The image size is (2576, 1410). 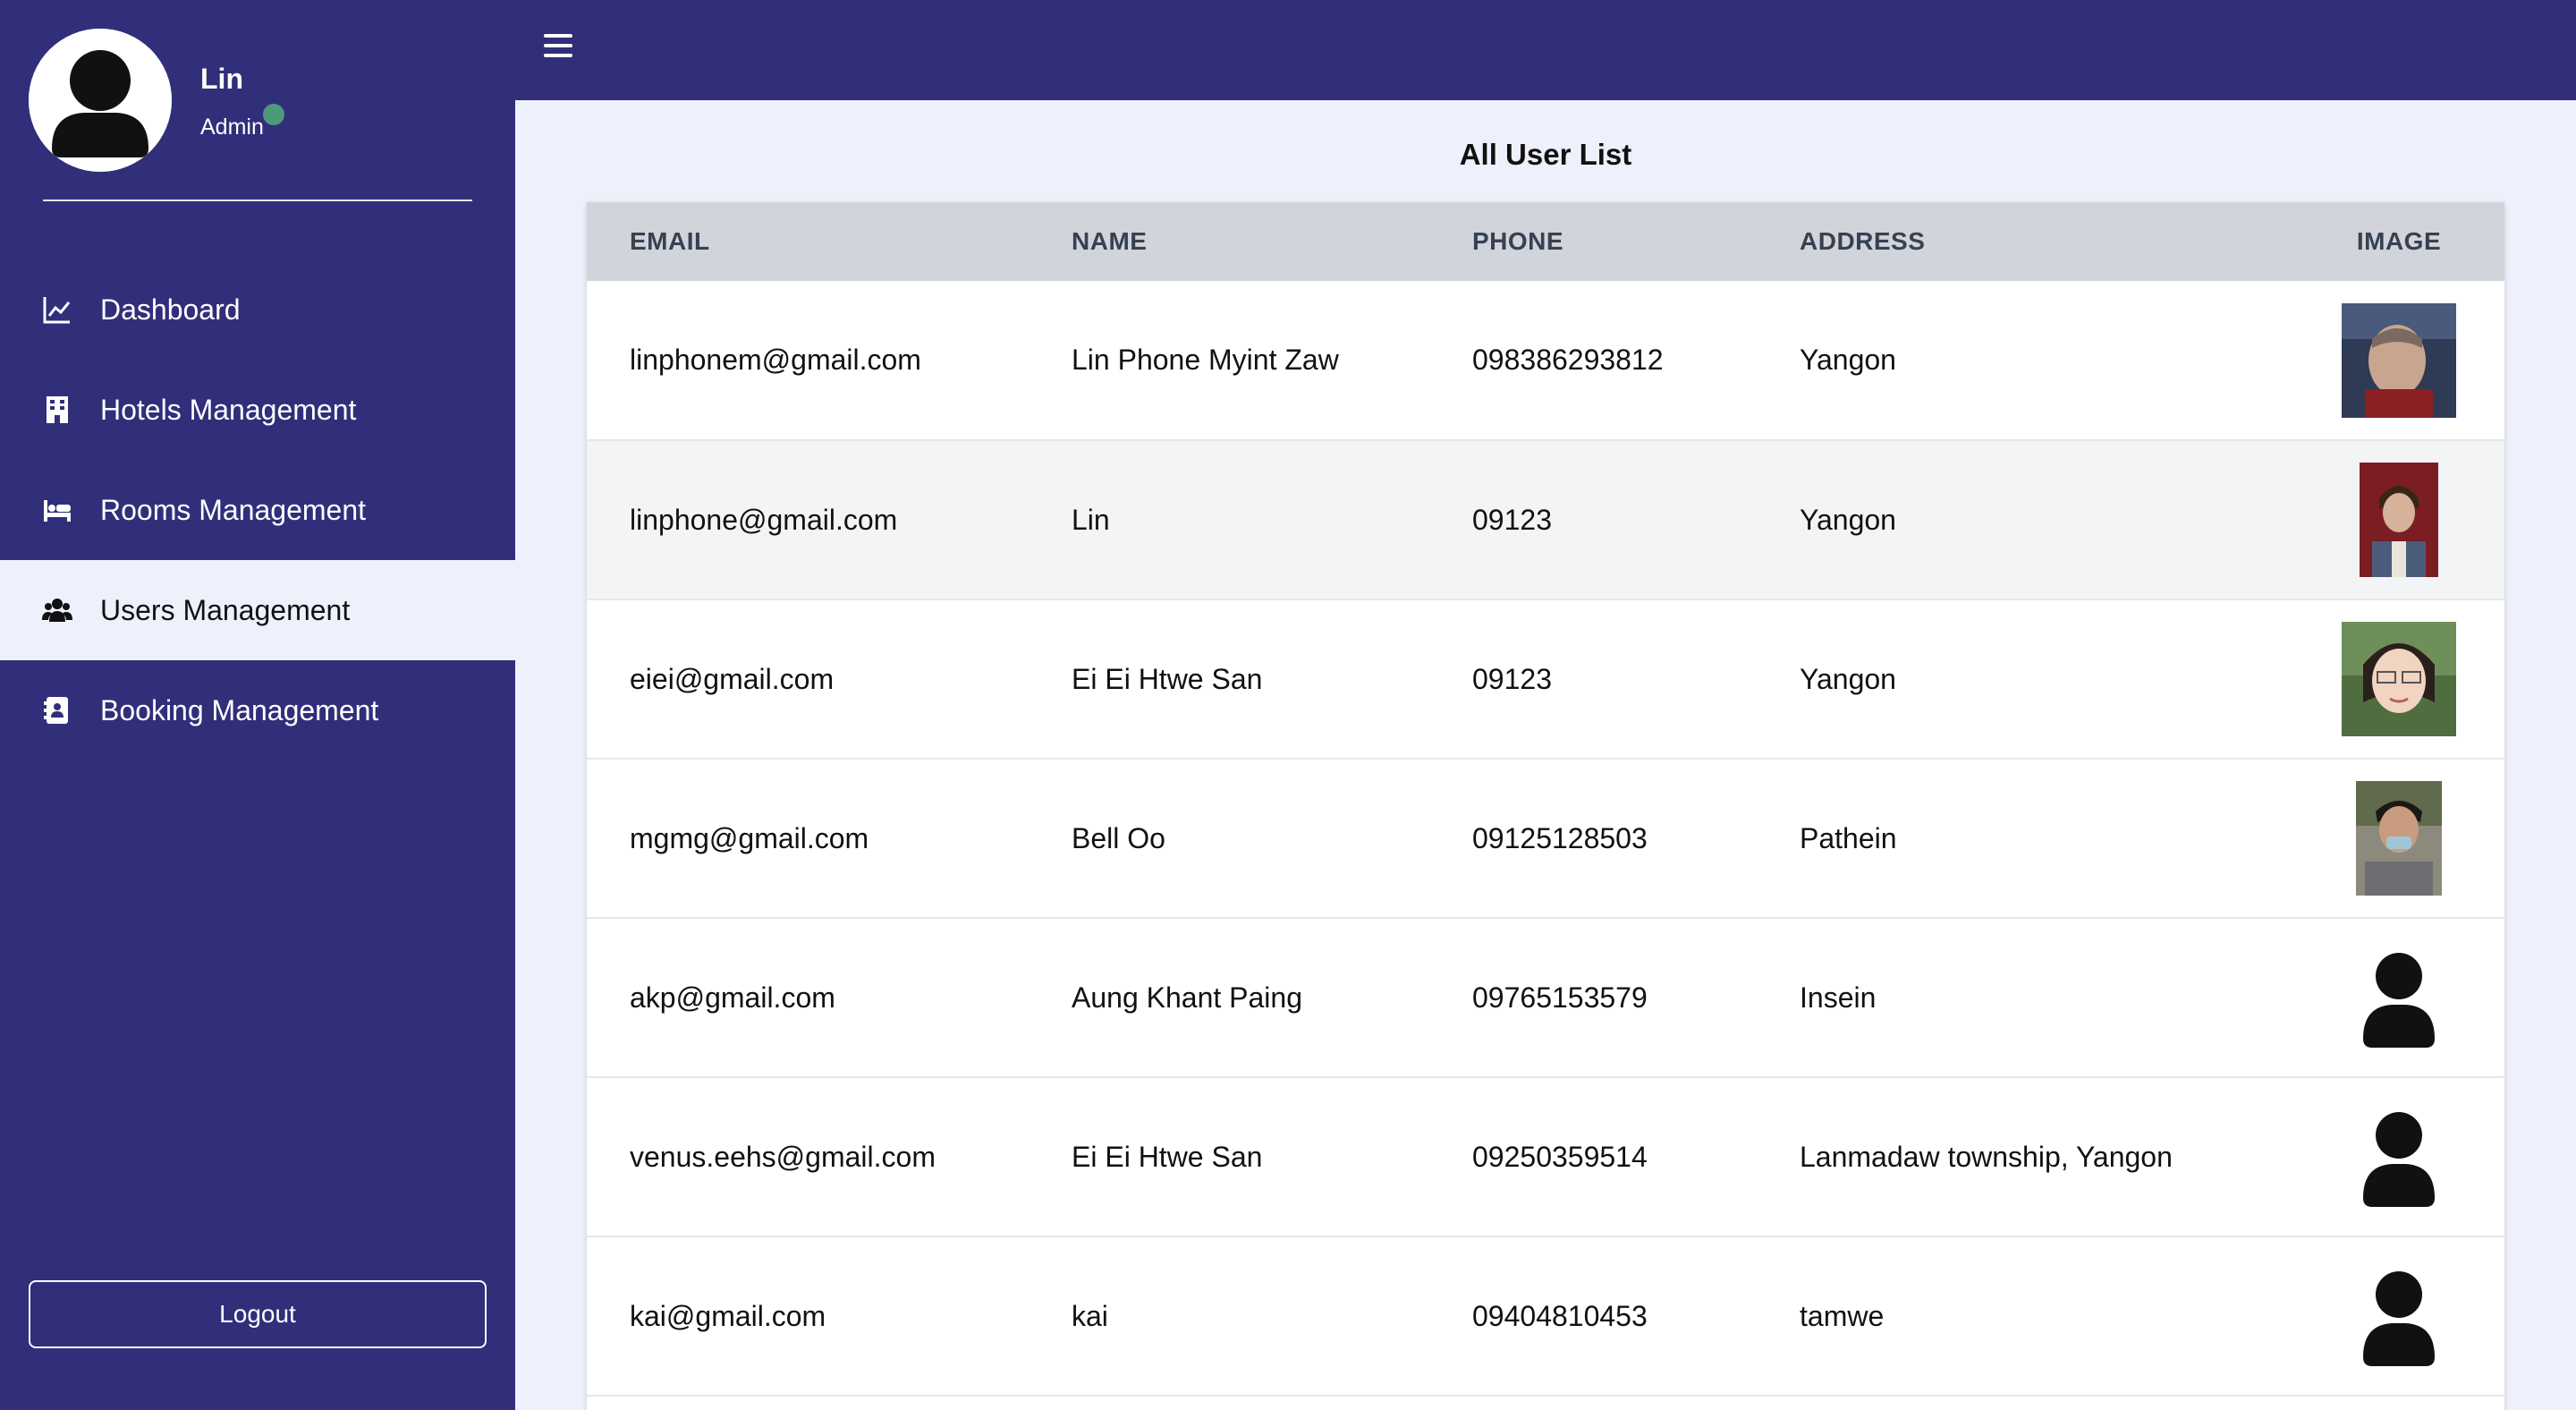 What do you see at coordinates (57, 710) in the screenshot?
I see `address-book-icon` at bounding box center [57, 710].